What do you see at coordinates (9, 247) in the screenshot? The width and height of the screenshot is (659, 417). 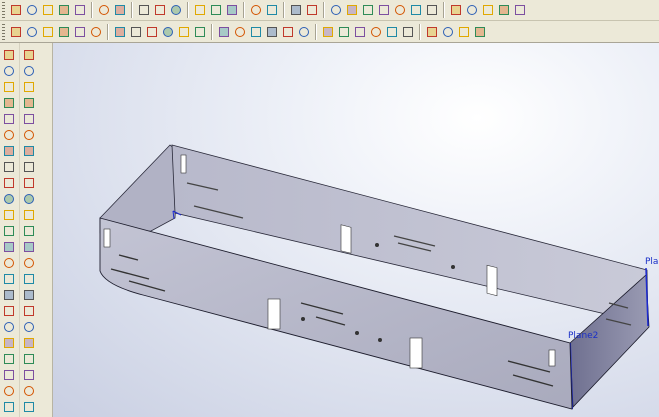 I see `reference-icon` at bounding box center [9, 247].